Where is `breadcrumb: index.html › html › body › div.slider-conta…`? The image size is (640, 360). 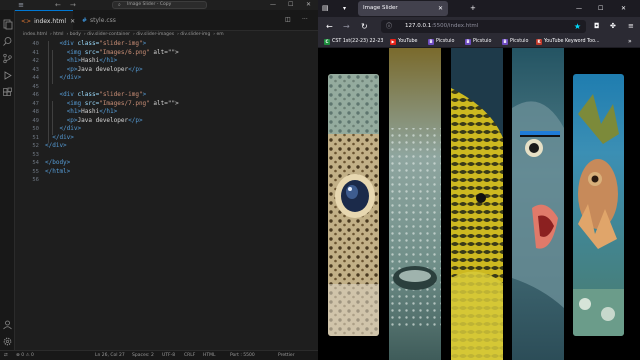 breadcrumb: index.html › html › body › div.slider-conta… is located at coordinates (123, 34).